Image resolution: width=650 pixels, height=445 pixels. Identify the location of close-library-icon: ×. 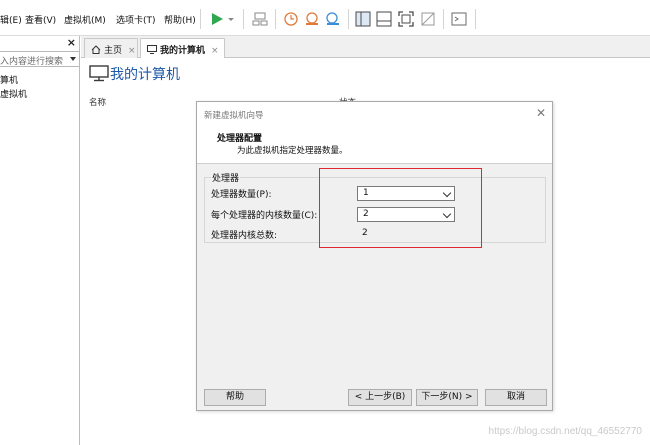
(71, 42).